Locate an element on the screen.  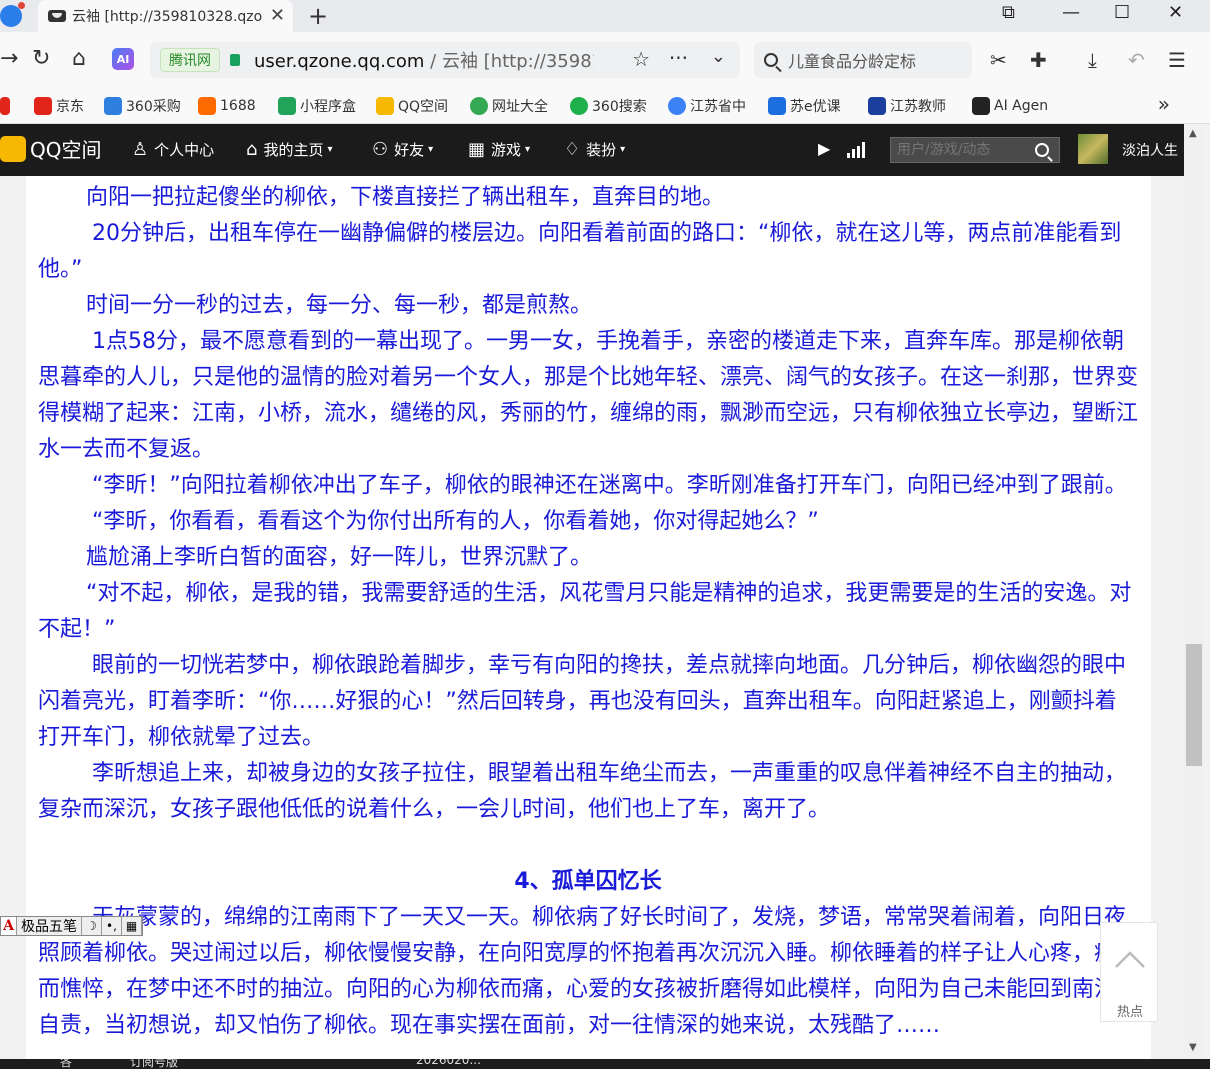
notification-dot-icon is located at coordinates (21, 5).